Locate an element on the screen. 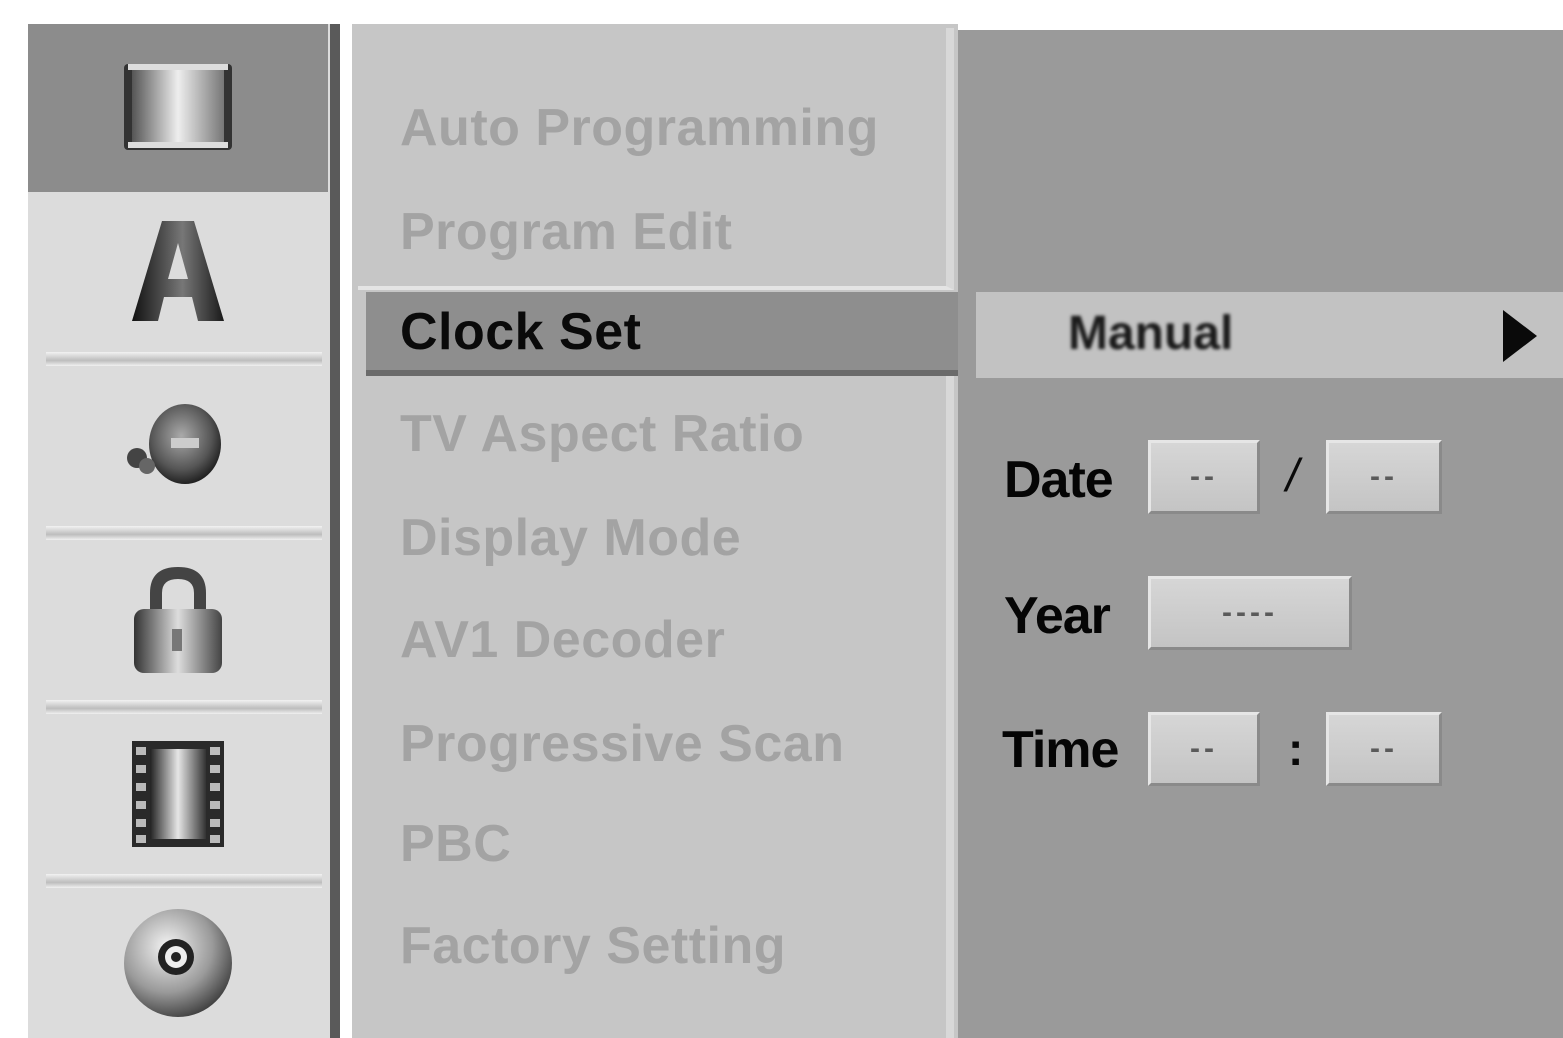 The image size is (1563, 1038). sidebar-item-lock is located at coordinates (178, 620).